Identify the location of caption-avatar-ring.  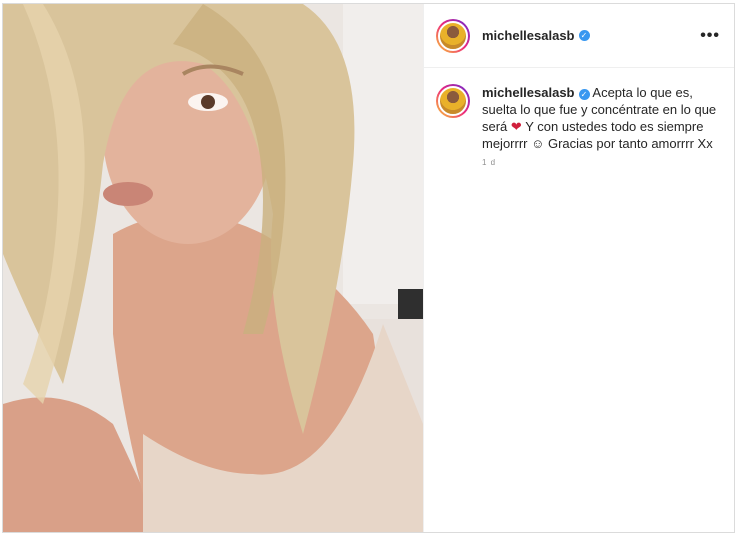
(453, 101).